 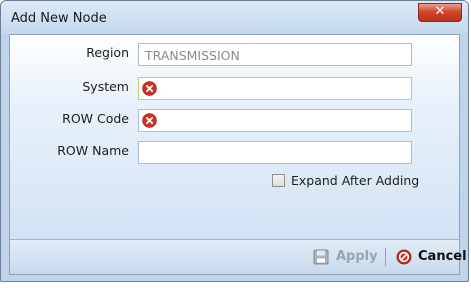 I want to click on row-code-field, so click(x=275, y=120).